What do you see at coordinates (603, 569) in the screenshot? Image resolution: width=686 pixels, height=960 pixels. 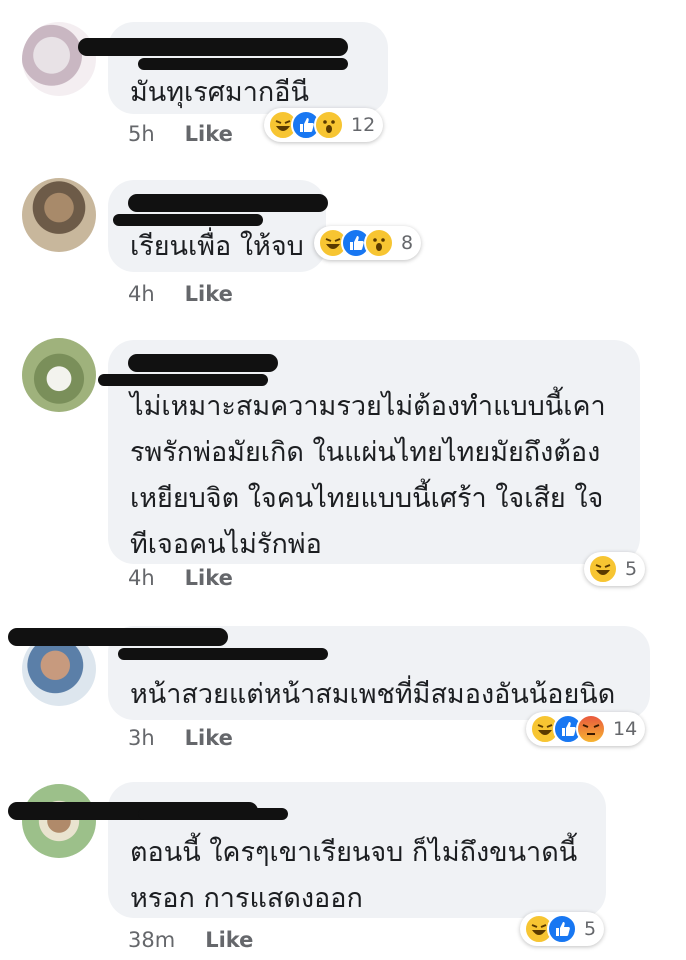 I see `haha-reaction-icon` at bounding box center [603, 569].